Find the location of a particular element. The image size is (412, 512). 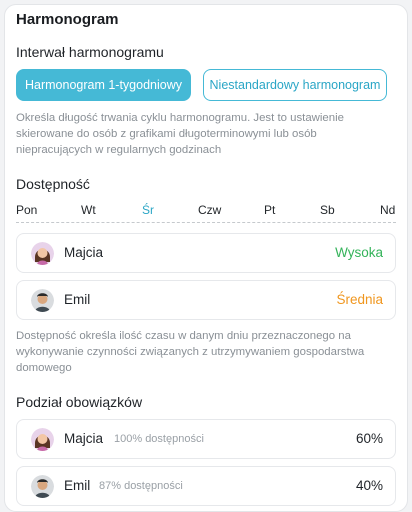

day-sat: Sb is located at coordinates (327, 210).